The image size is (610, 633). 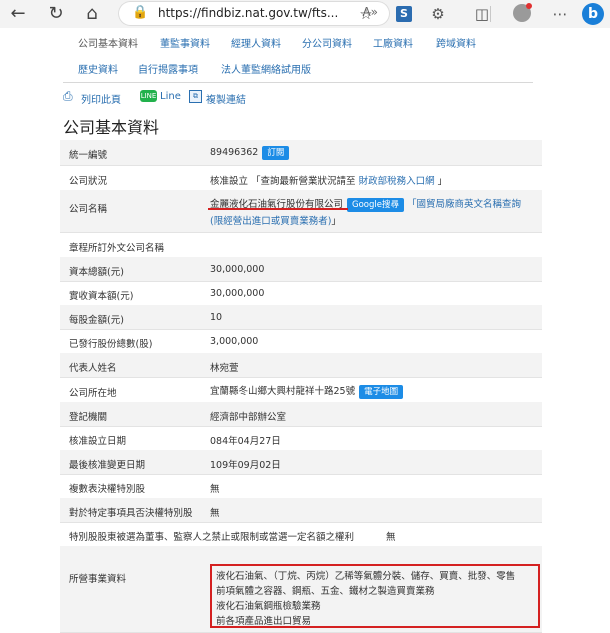 What do you see at coordinates (101, 296) in the screenshot?
I see `row-label: 實收資本額(元)` at bounding box center [101, 296].